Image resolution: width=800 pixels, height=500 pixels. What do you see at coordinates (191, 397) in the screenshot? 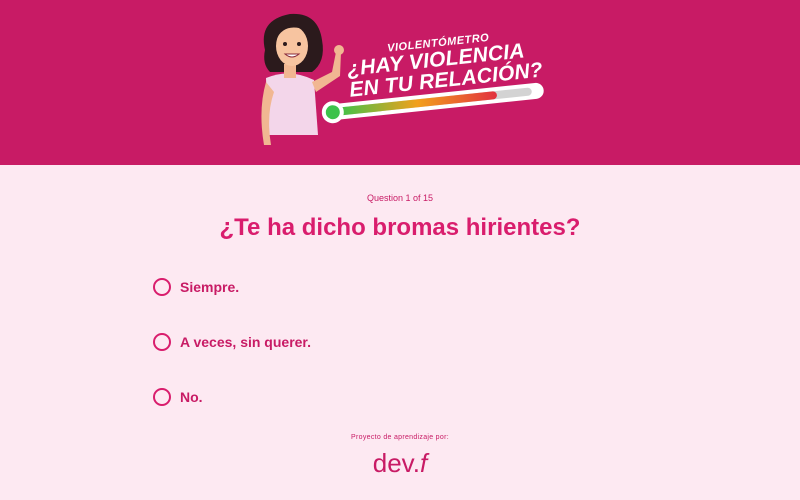
I see `option-label: No.` at bounding box center [191, 397].